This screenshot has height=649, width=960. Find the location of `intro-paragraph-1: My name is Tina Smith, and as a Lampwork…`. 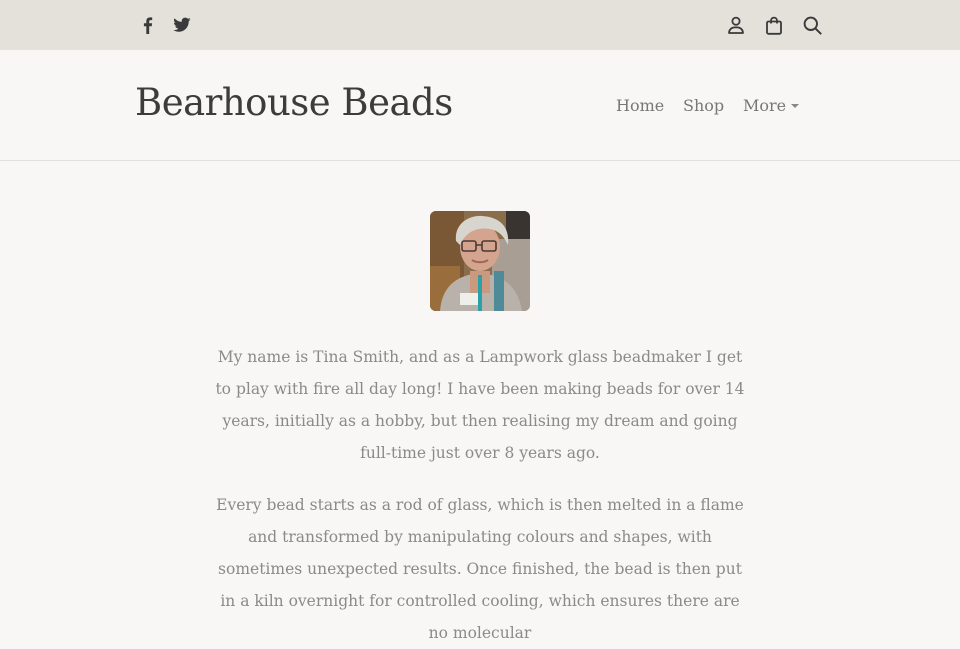

intro-paragraph-1: My name is Tina Smith, and as a Lampwork… is located at coordinates (480, 405).